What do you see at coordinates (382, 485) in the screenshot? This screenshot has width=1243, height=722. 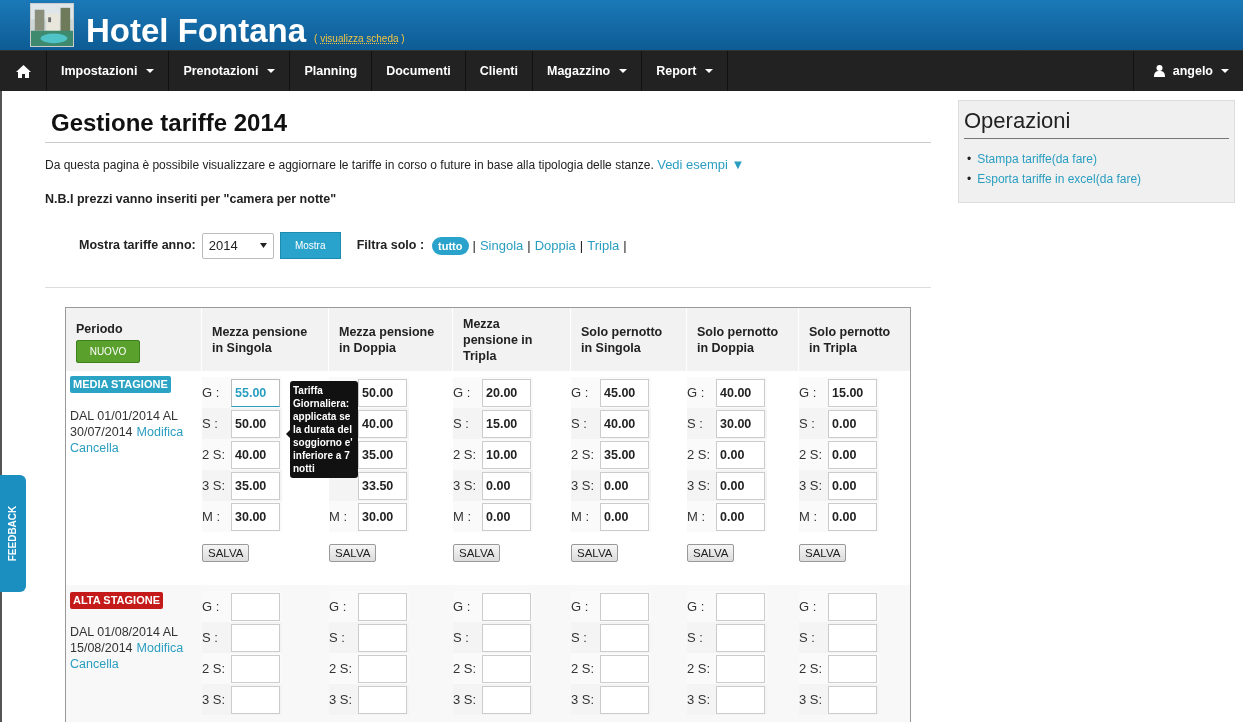 I see `price-field: 33.50` at bounding box center [382, 485].